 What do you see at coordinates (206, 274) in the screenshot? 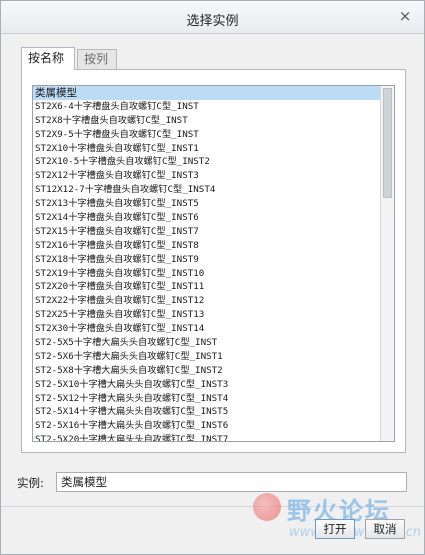
I see `list-item: ST2X19十字槽盘头自攻螺钉C型_INST10` at bounding box center [206, 274].